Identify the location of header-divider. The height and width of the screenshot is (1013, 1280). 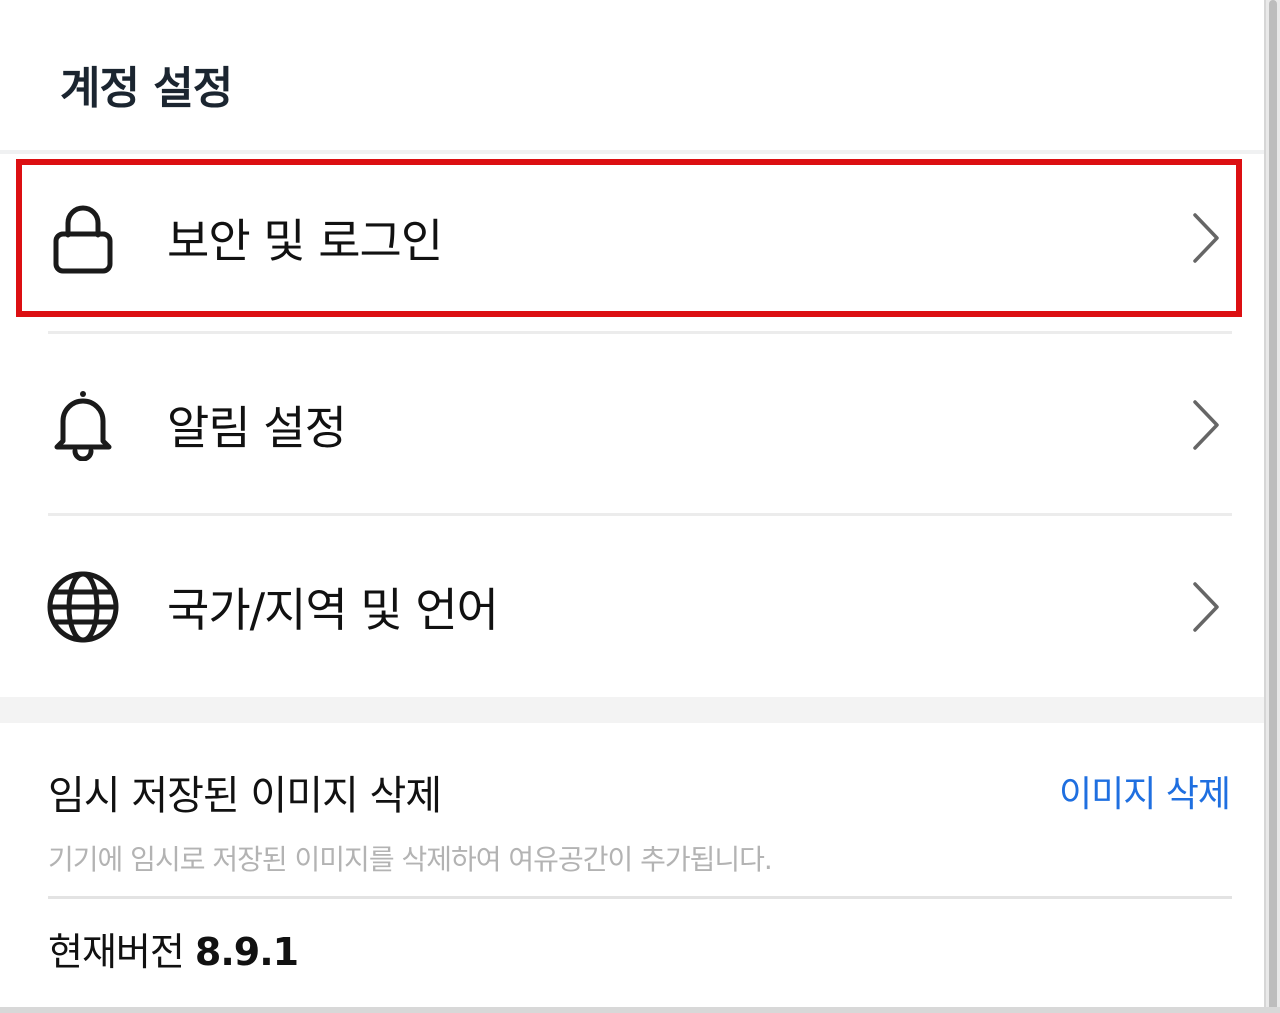
(632, 152).